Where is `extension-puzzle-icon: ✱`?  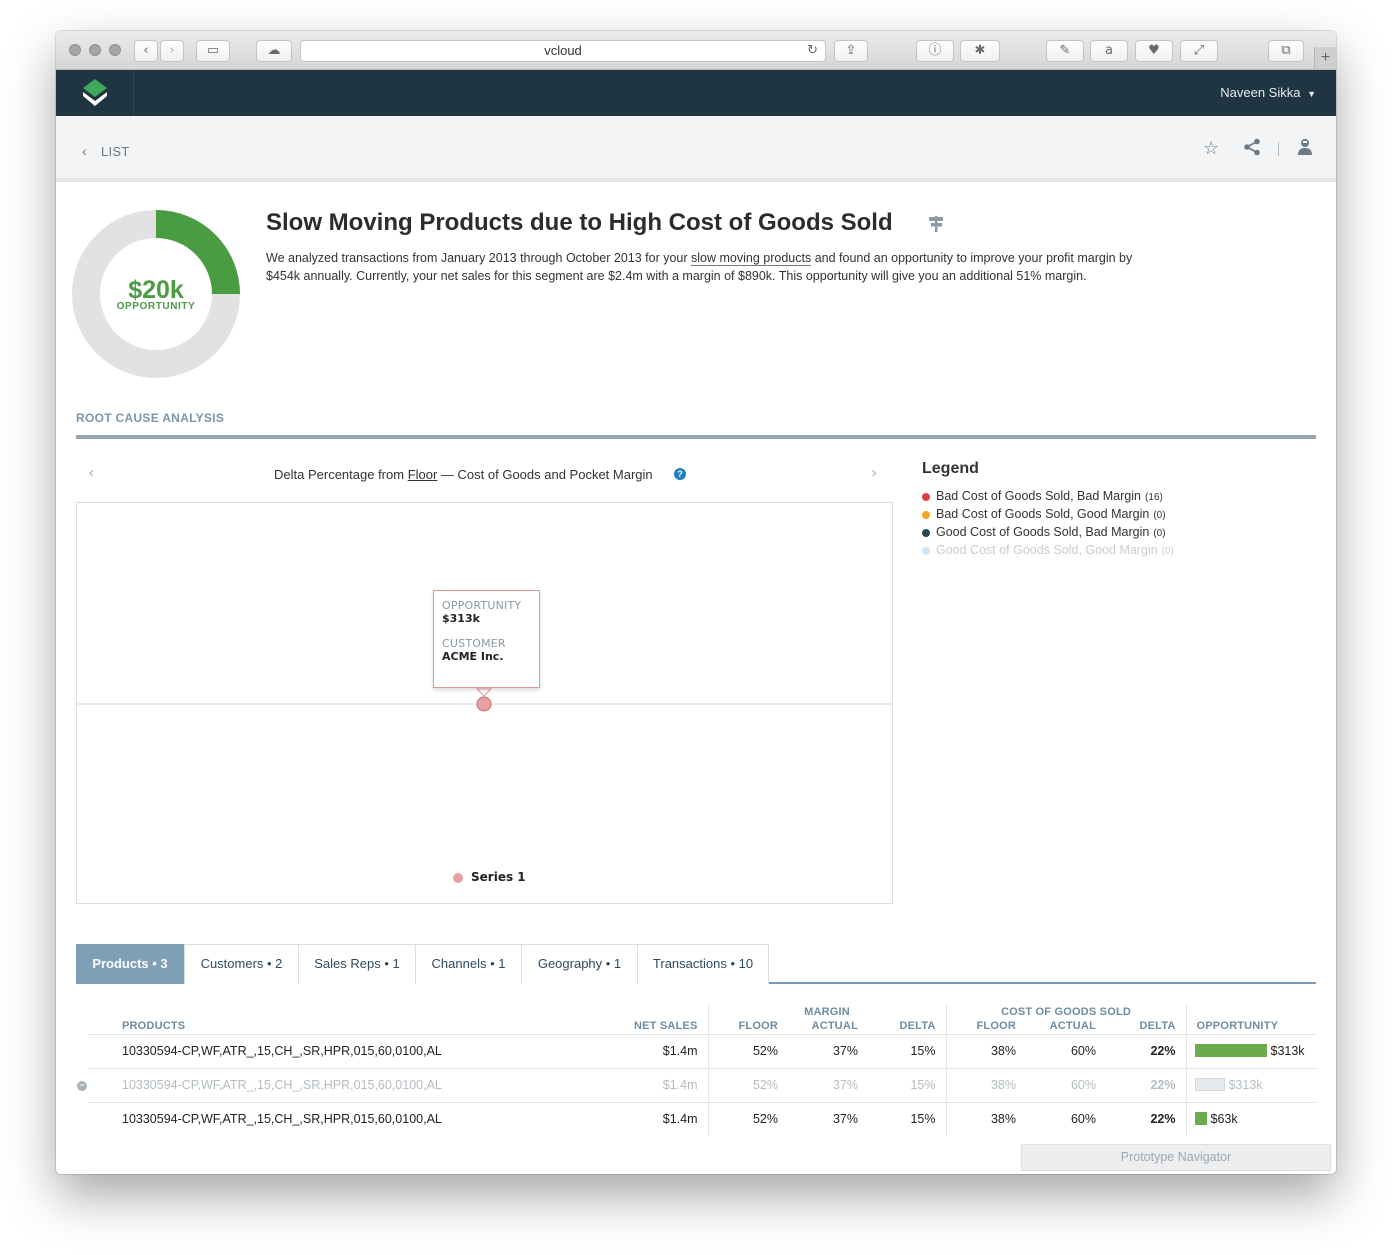 extension-puzzle-icon: ✱ is located at coordinates (980, 51).